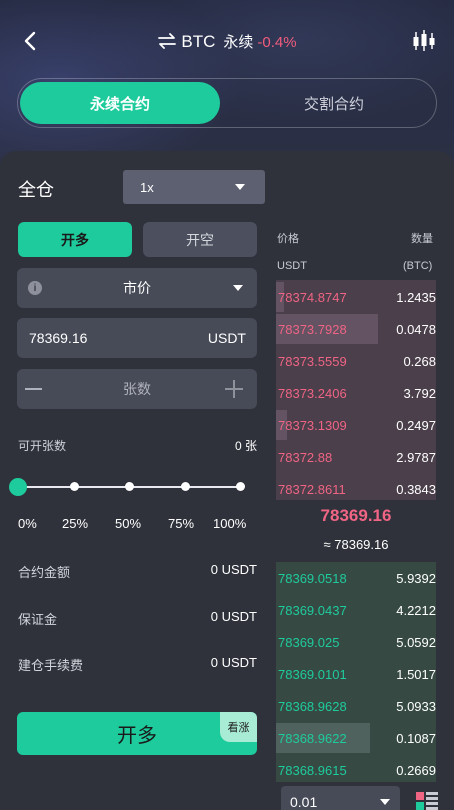  What do you see at coordinates (312, 329) in the screenshot?
I see `ask-price: 78373.7928` at bounding box center [312, 329].